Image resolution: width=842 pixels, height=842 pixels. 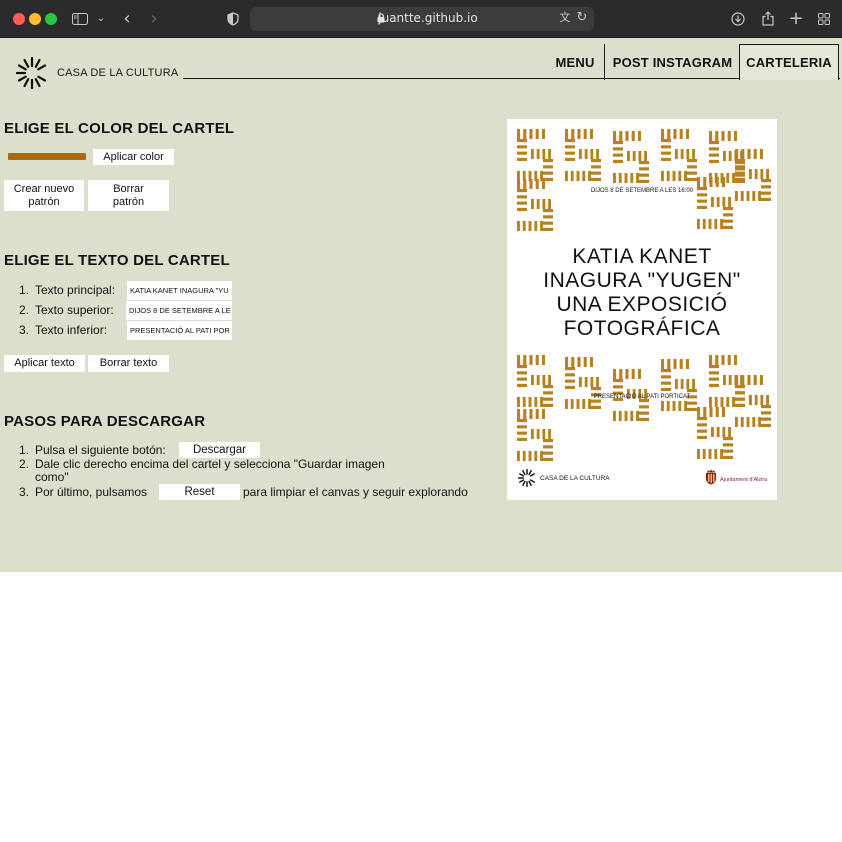 What do you see at coordinates (24, 464) in the screenshot?
I see `step-number: 2.` at bounding box center [24, 464].